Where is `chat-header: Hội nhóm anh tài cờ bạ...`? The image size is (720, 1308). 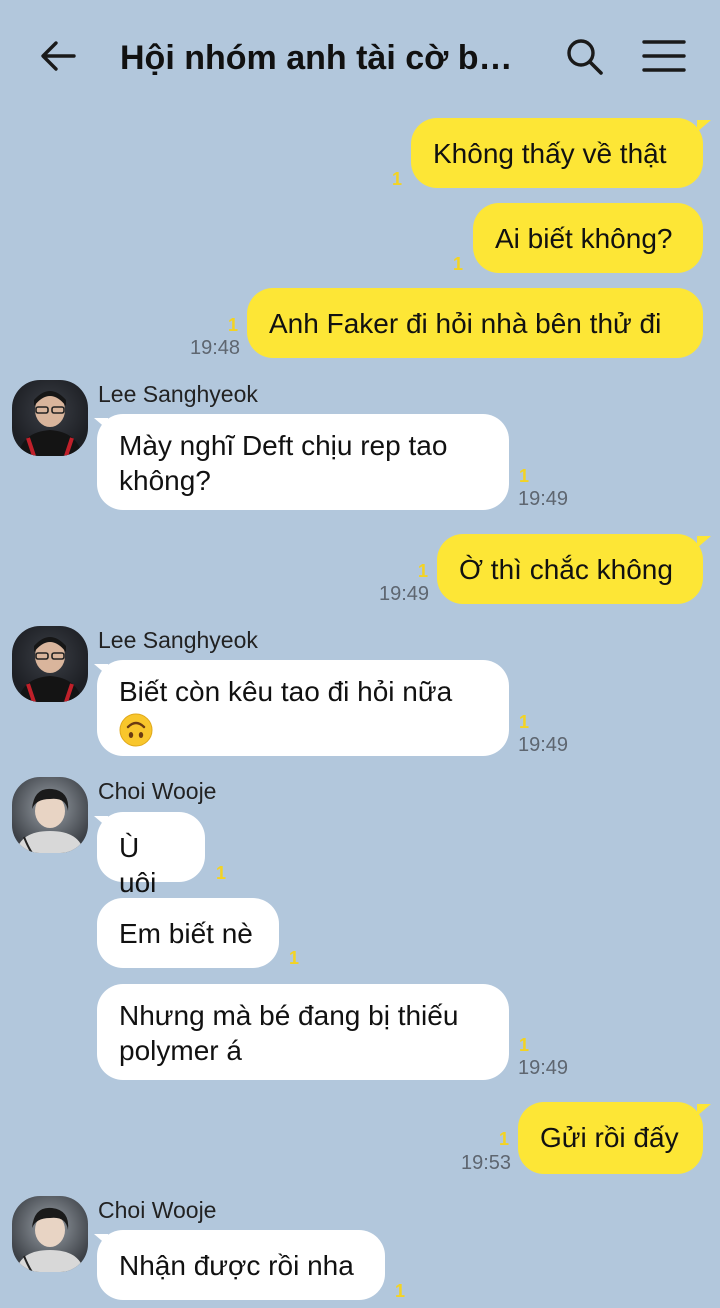 chat-header: Hội nhóm anh tài cờ bạ... is located at coordinates (360, 56).